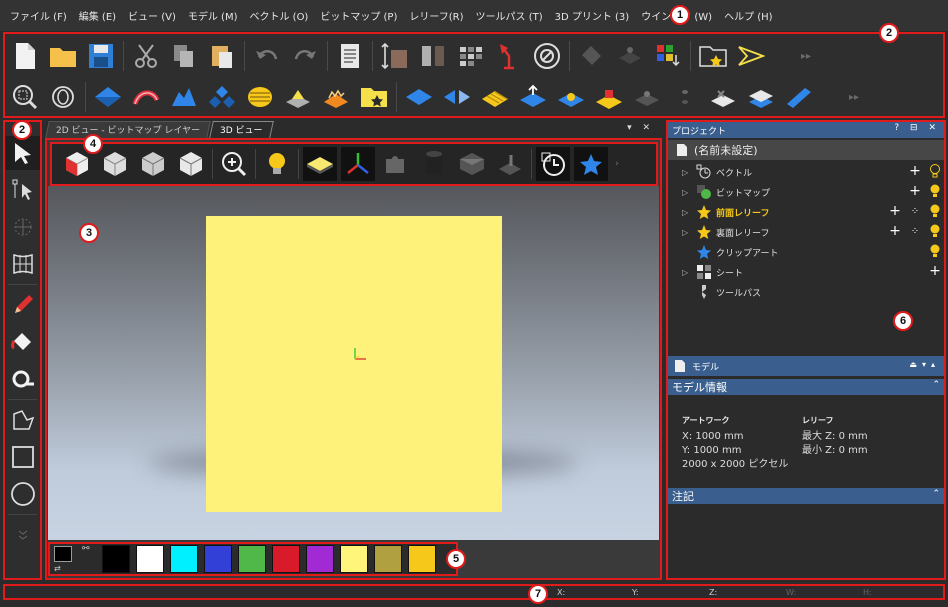 Image resolution: width=948 pixels, height=607 pixels. I want to click on redo-button, so click(305, 56).